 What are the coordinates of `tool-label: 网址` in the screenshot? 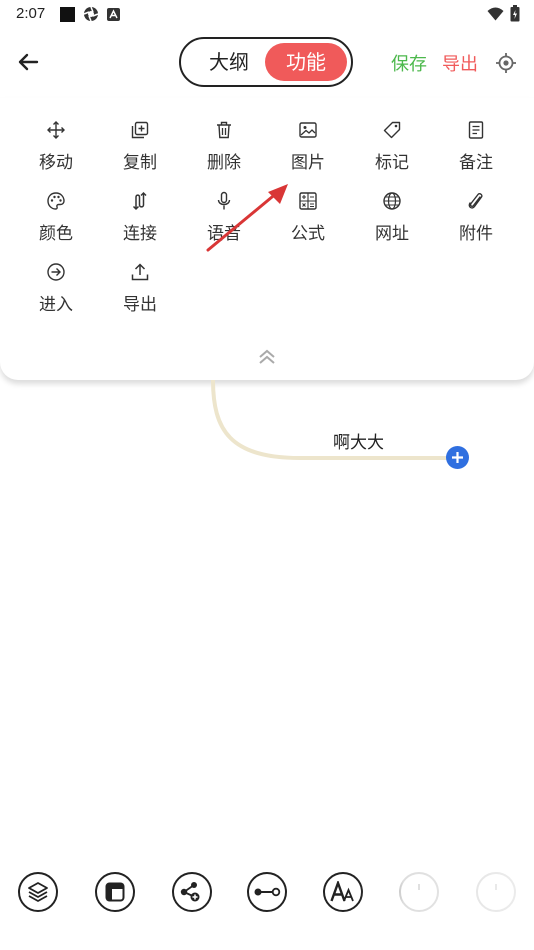 It's located at (392, 234).